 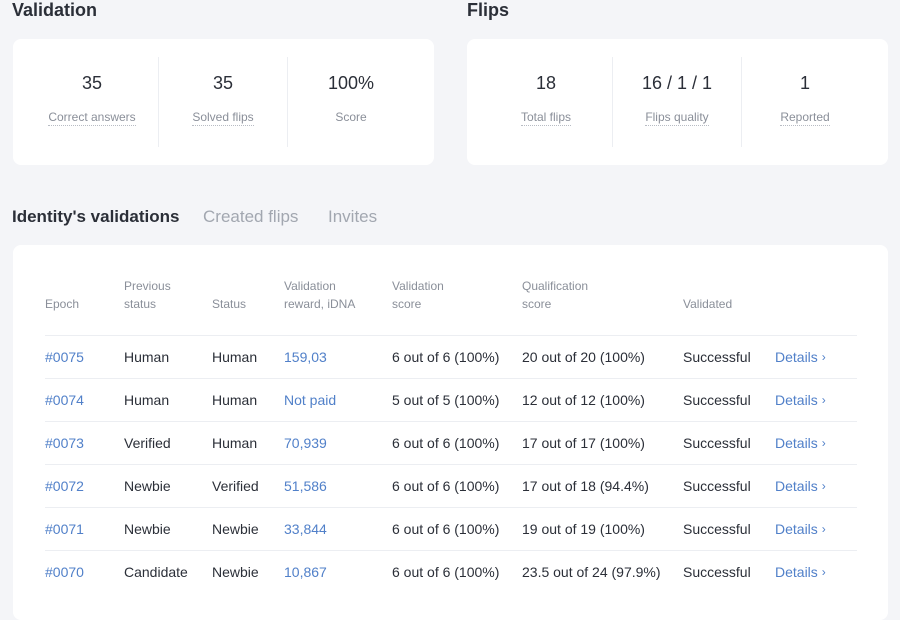 What do you see at coordinates (352, 217) in the screenshot?
I see `tab-invites: Invites` at bounding box center [352, 217].